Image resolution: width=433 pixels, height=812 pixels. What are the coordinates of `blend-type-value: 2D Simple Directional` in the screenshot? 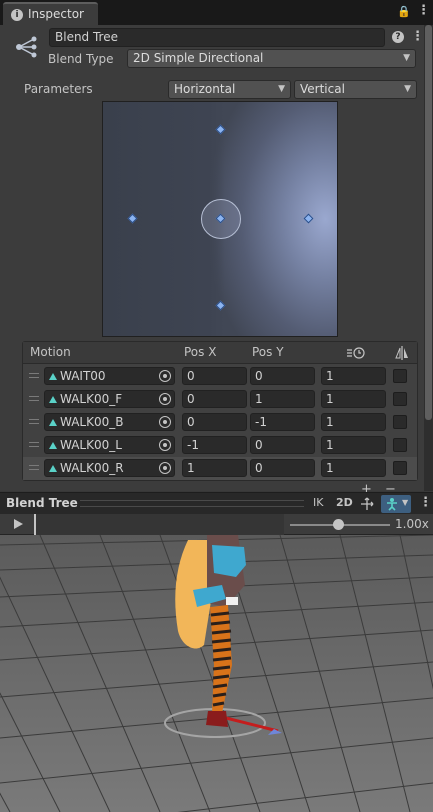 It's located at (198, 58).